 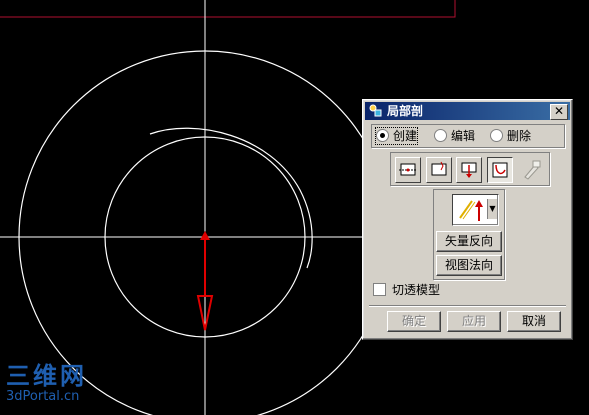 I want to click on section-arrow-icon, so click(x=469, y=170).